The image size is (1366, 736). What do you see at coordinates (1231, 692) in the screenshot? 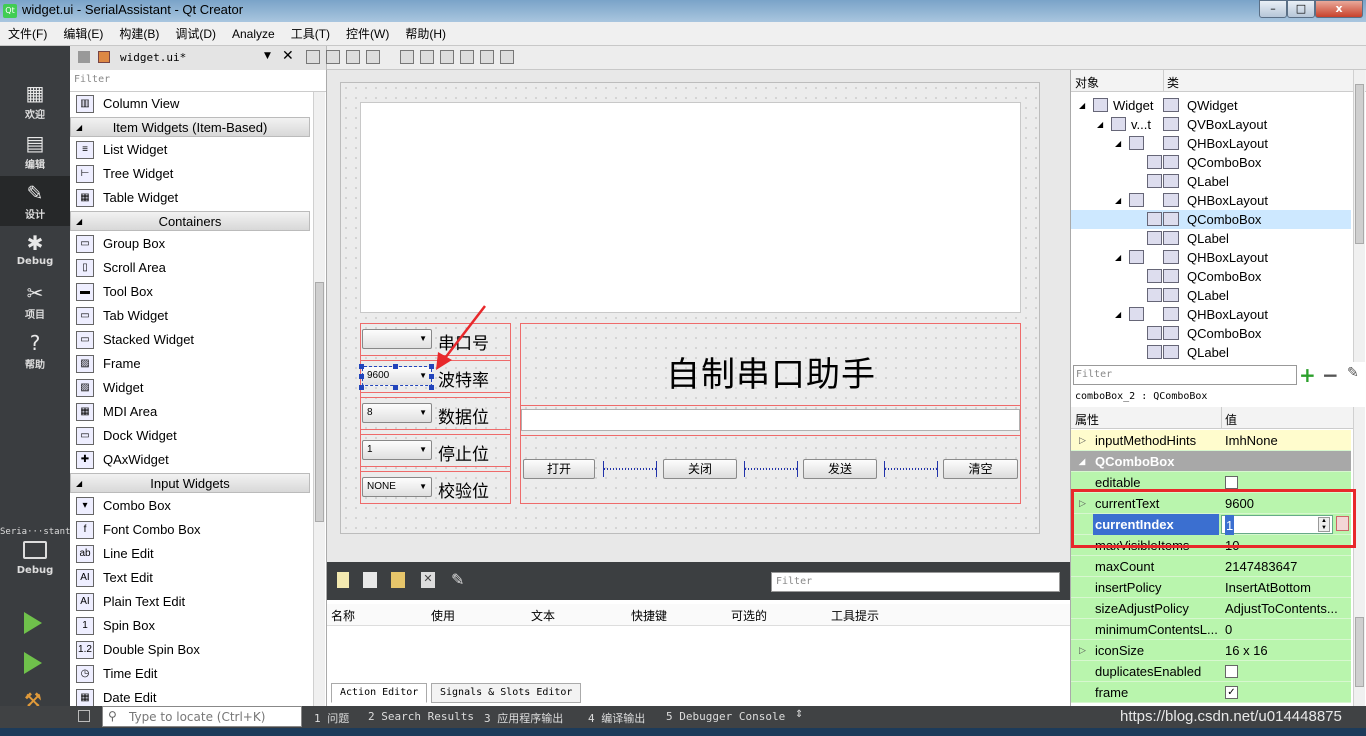
I see `property-checkbox: ✓` at bounding box center [1231, 692].